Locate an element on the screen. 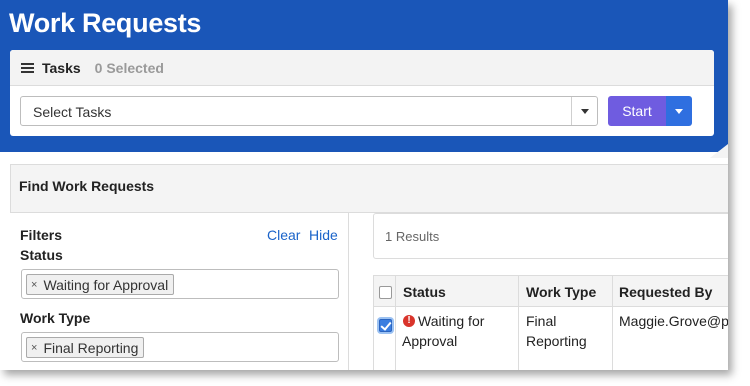 The width and height of the screenshot is (750, 386). row-status-line2: Approval is located at coordinates (430, 341).